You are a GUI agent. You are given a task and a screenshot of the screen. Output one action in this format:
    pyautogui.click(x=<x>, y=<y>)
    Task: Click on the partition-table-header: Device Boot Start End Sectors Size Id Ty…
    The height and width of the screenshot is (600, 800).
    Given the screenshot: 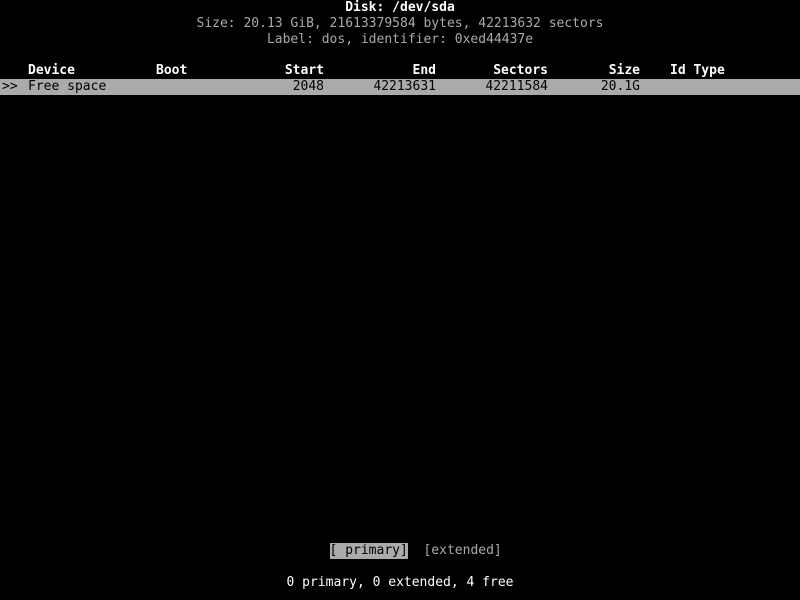 What is the action you would take?
    pyautogui.click(x=400, y=71)
    